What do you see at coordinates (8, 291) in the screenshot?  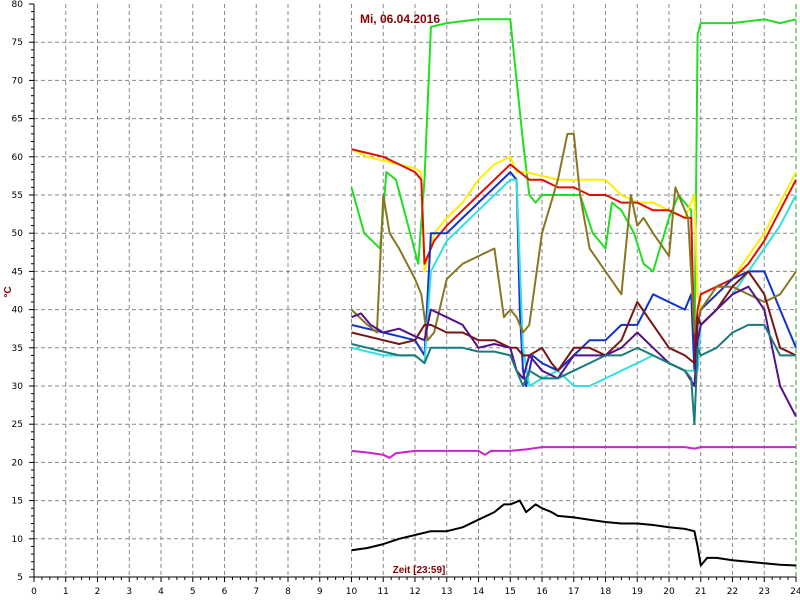 I see `y-axis-label: °C` at bounding box center [8, 291].